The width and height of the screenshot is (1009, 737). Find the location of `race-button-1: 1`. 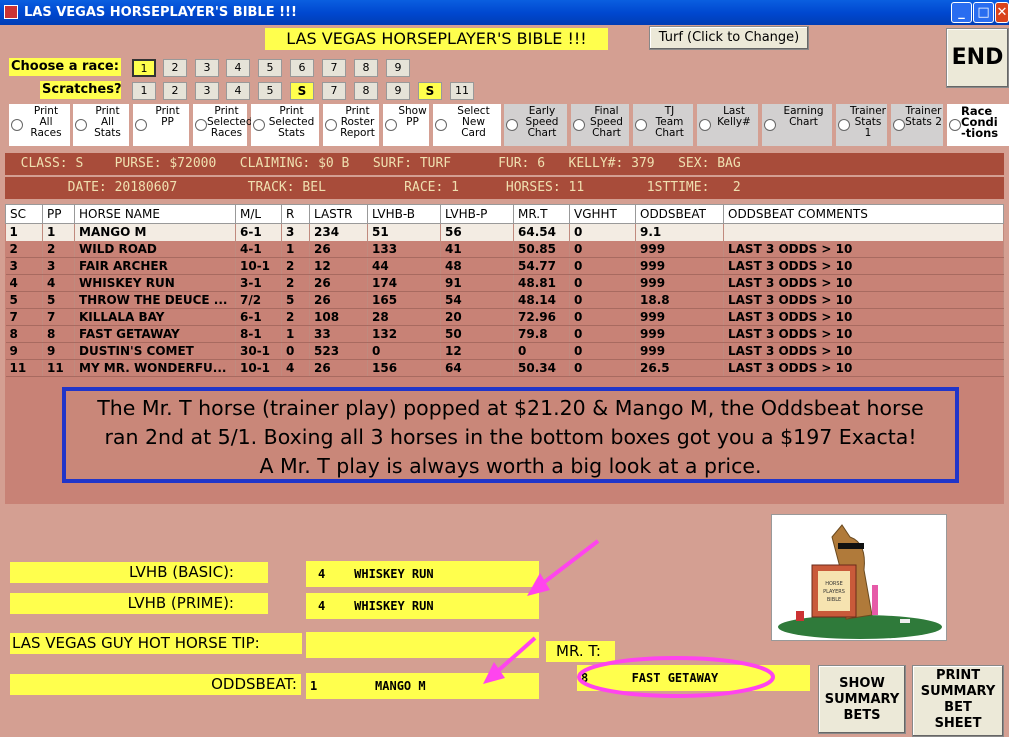

race-button-1: 1 is located at coordinates (144, 68).